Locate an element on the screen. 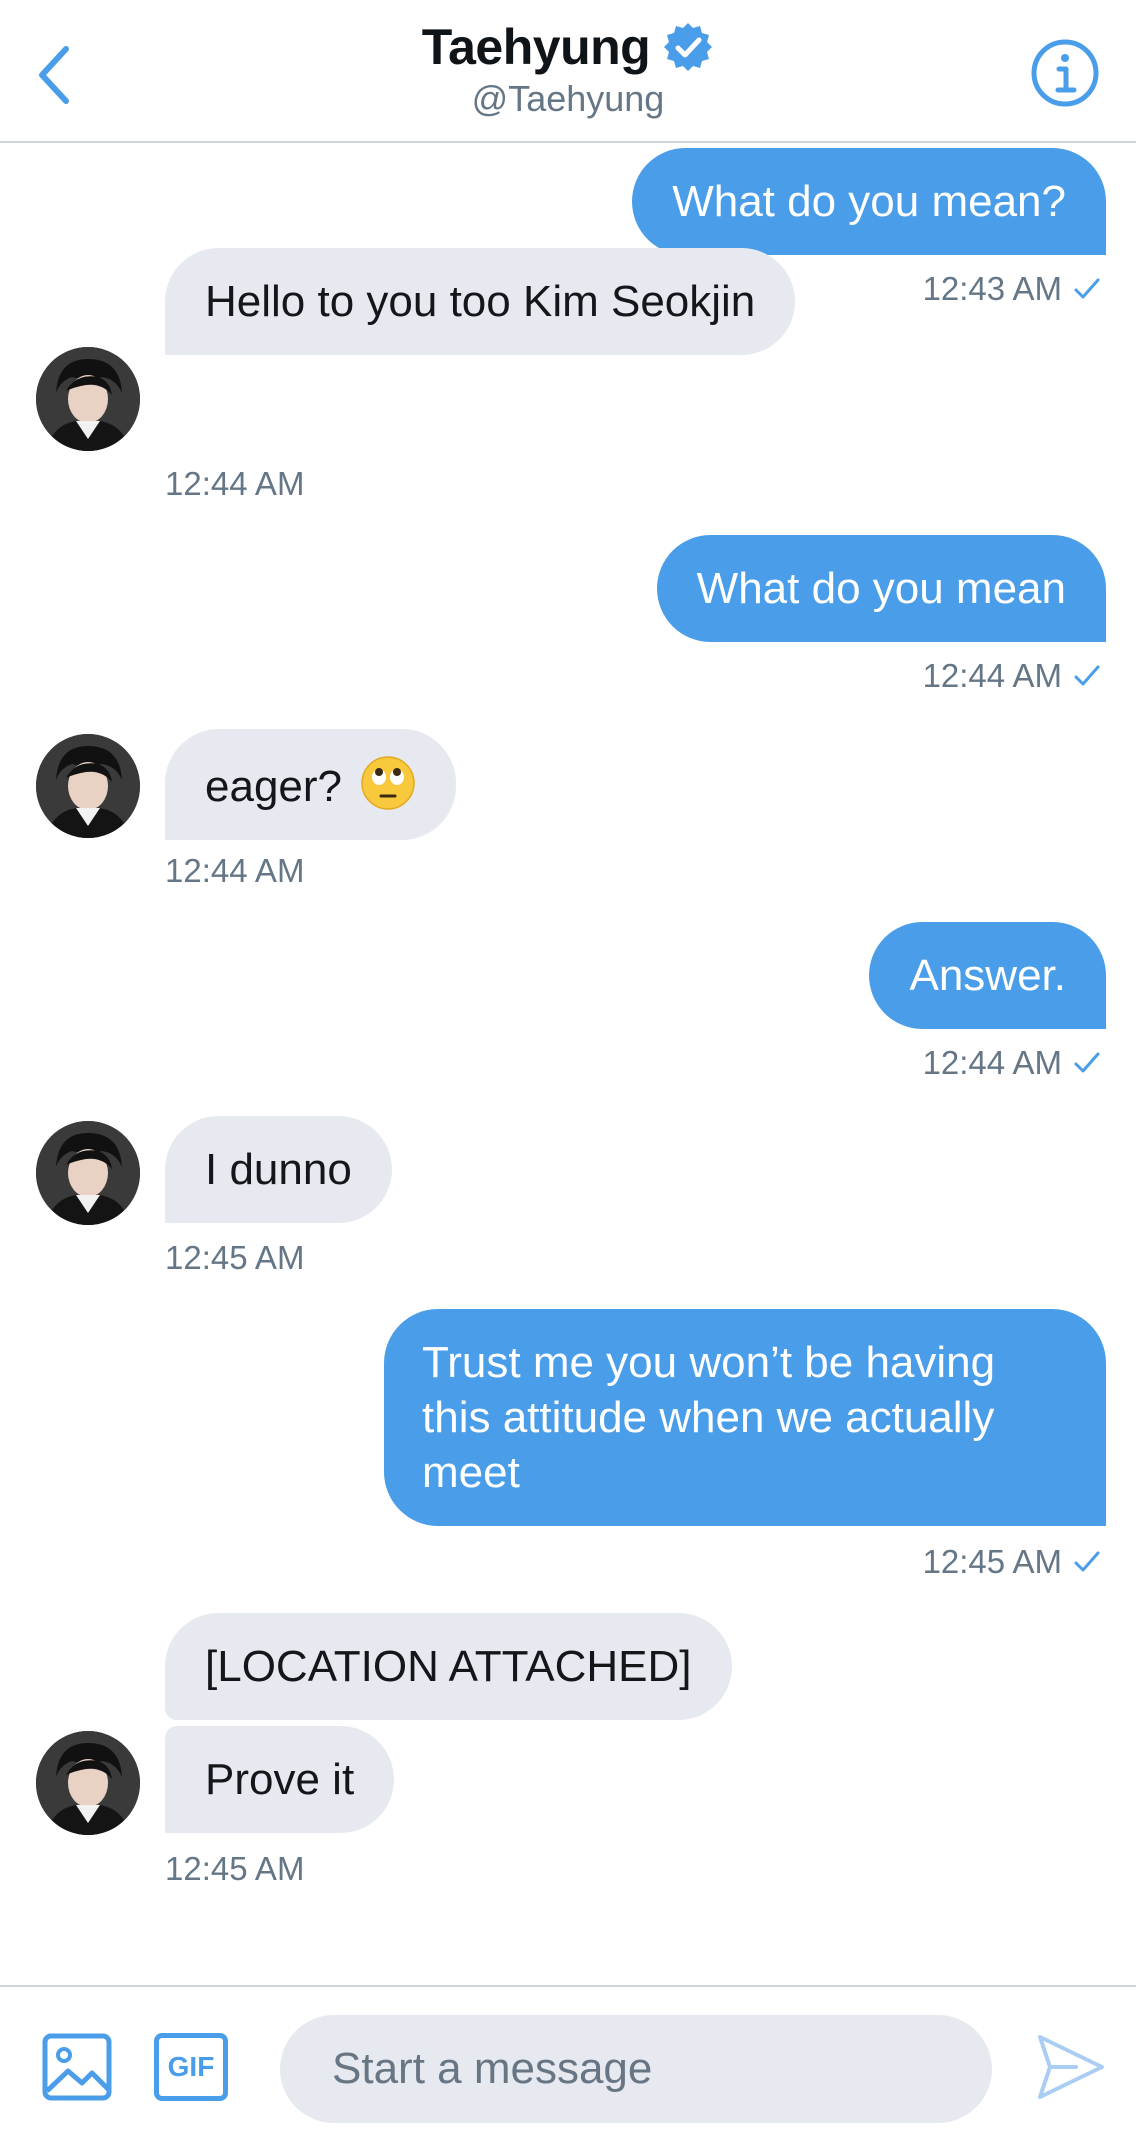 The width and height of the screenshot is (1136, 2148). outgoing-message-bubble: What do you mean is located at coordinates (881, 588).